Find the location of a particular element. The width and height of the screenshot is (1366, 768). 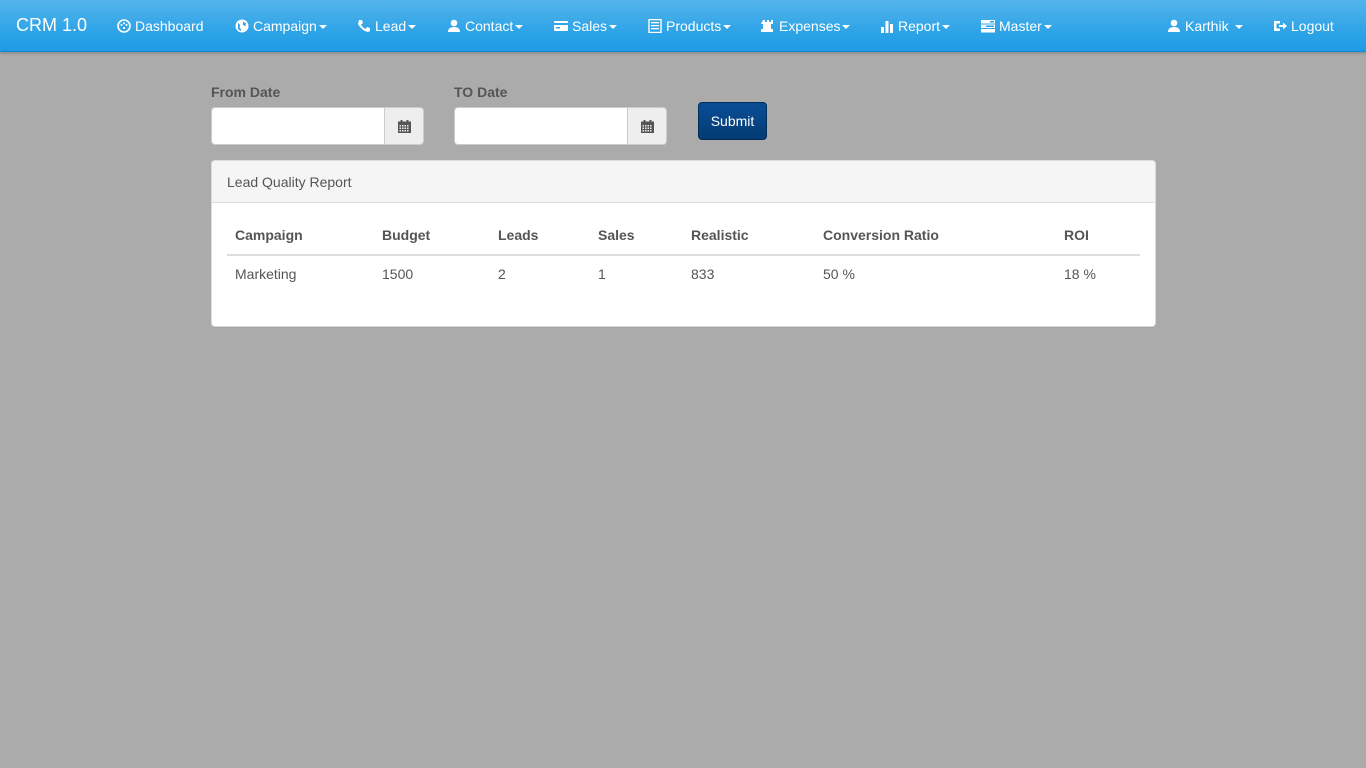

user-name: Karthik is located at coordinates (1207, 26).